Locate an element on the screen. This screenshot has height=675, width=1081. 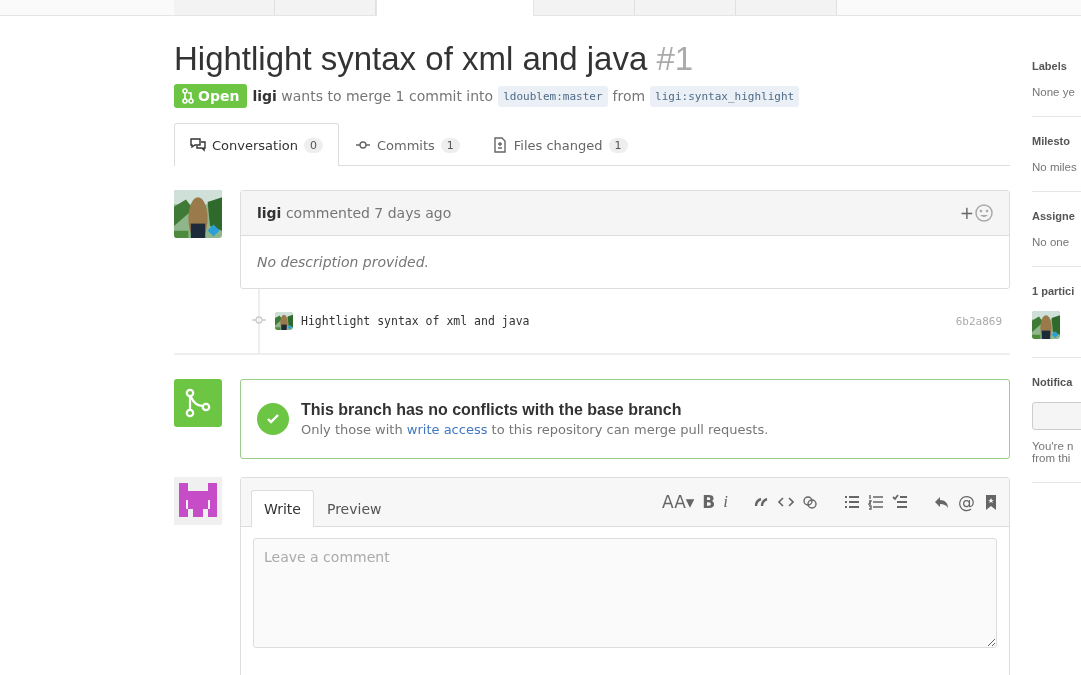
state-badge: Open is located at coordinates (211, 96).